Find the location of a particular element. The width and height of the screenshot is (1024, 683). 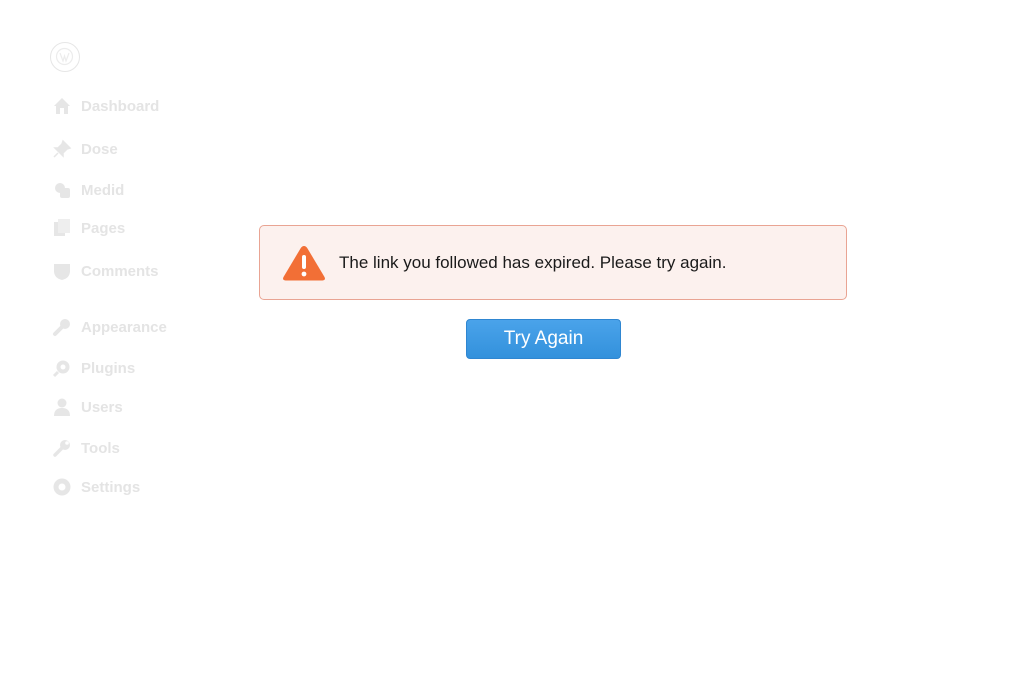

sidebar-item-label: Comments is located at coordinates (120, 271).